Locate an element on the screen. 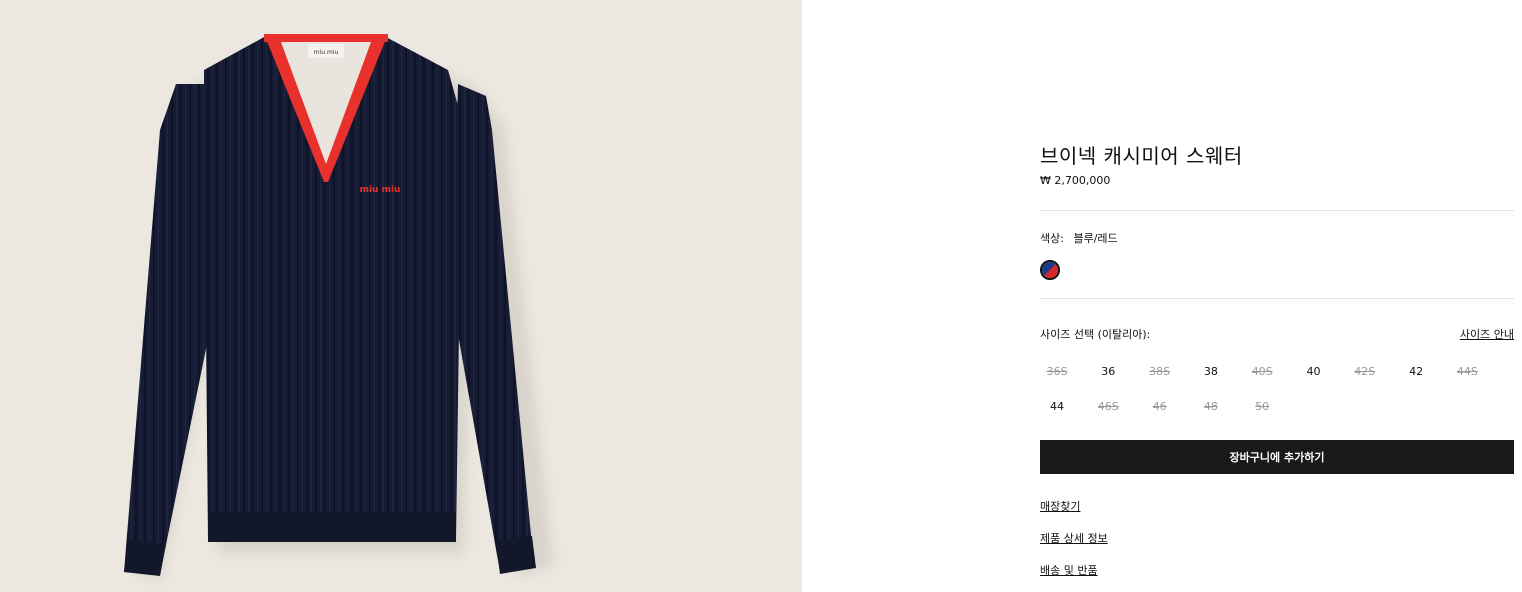 Image resolution: width=1522 pixels, height=592 pixels. size-option-36: 36 is located at coordinates (1108, 372).